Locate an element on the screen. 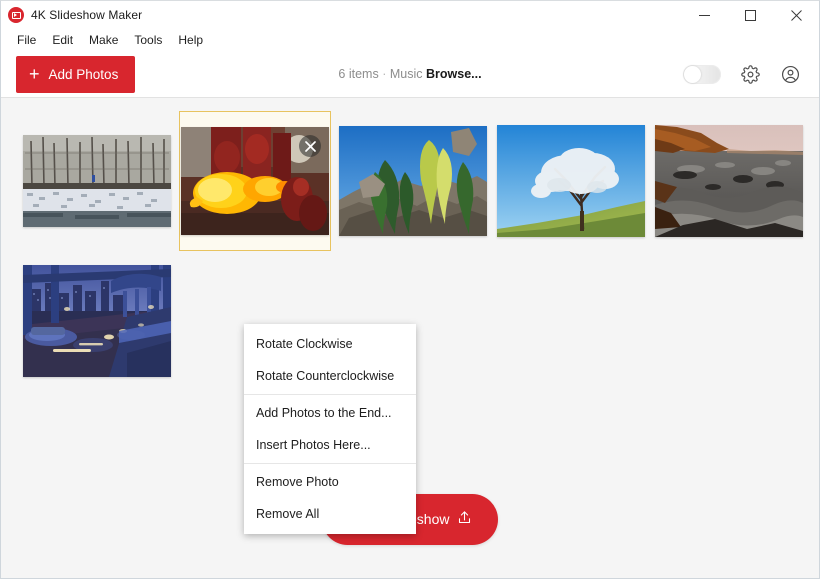 This screenshot has width=820, height=579. menu-bar: File Edit Make Tools Help is located at coordinates (410, 40).